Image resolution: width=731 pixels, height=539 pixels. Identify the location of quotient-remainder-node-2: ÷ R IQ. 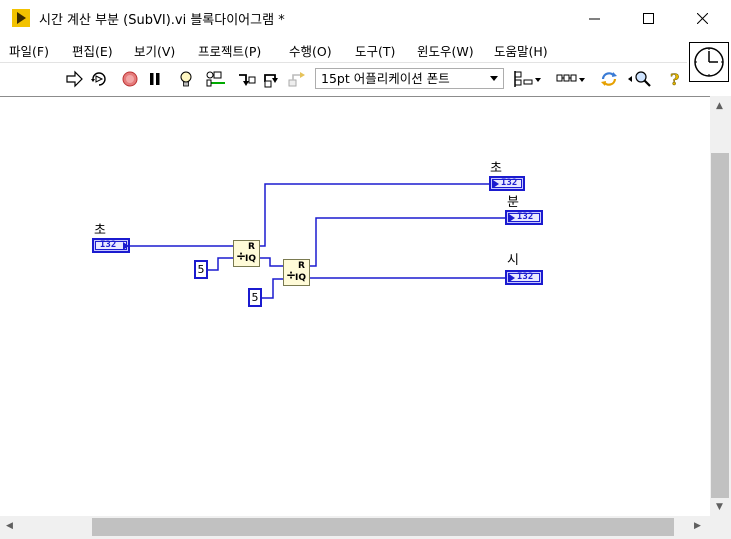
(296, 272).